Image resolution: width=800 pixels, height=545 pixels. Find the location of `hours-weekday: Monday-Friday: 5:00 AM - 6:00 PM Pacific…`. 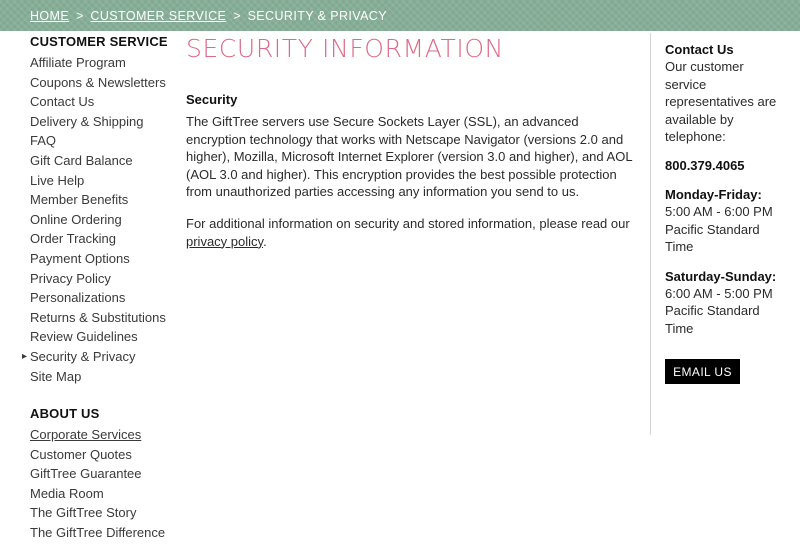

hours-weekday: Monday-Friday: 5:00 AM - 6:00 PM Pacific… is located at coordinates (725, 221).